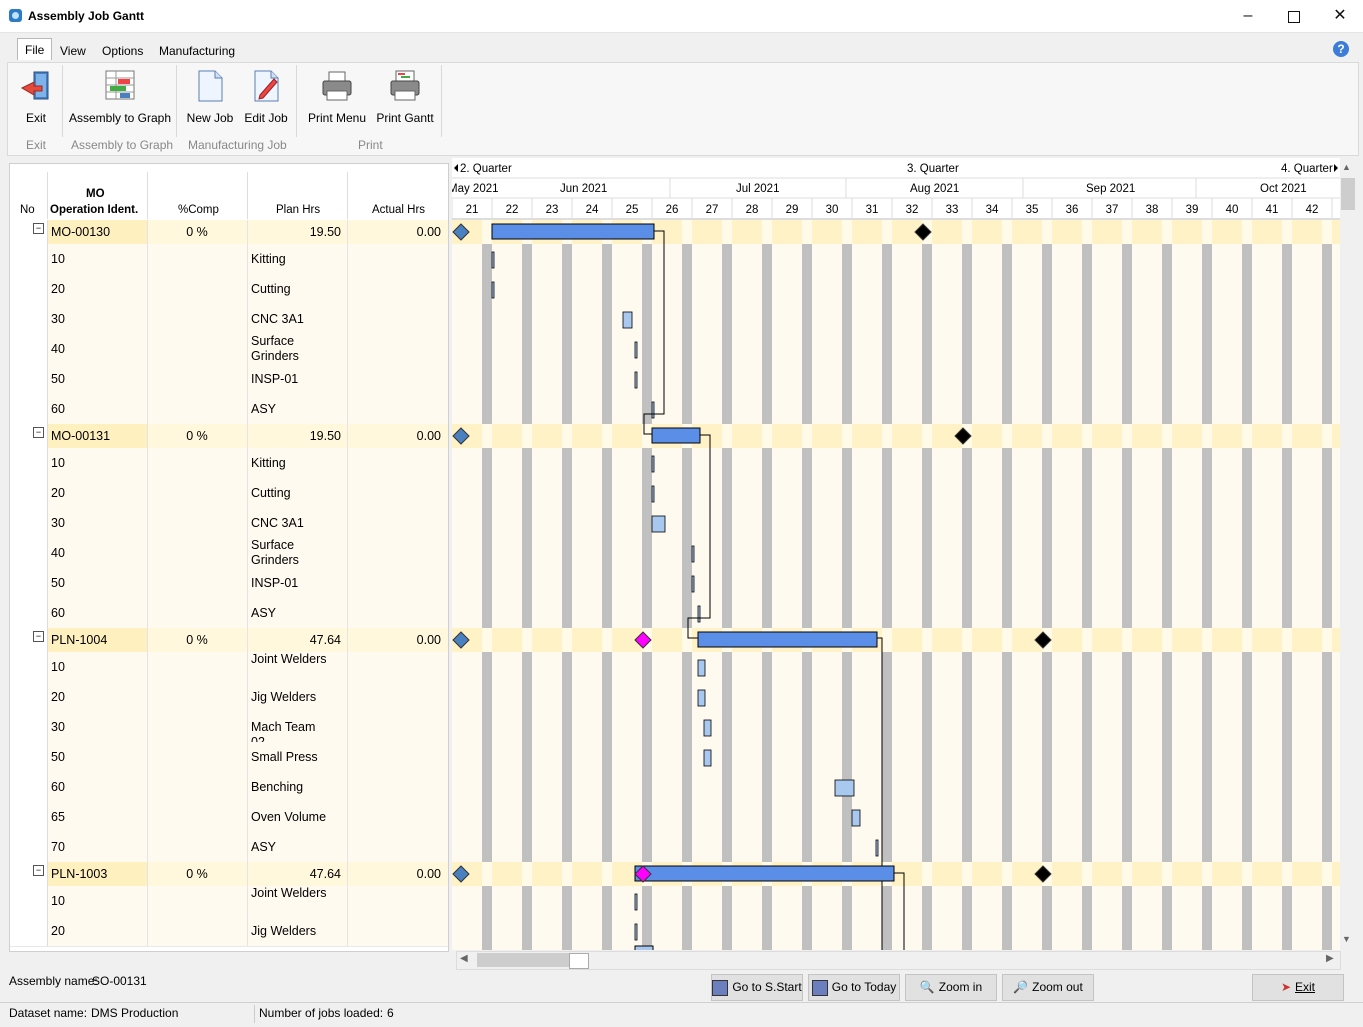 The height and width of the screenshot is (1027, 1363). What do you see at coordinates (229, 640) in the screenshot?
I see `job-row: − PLN-1004 0 % 47.64 0.00` at bounding box center [229, 640].